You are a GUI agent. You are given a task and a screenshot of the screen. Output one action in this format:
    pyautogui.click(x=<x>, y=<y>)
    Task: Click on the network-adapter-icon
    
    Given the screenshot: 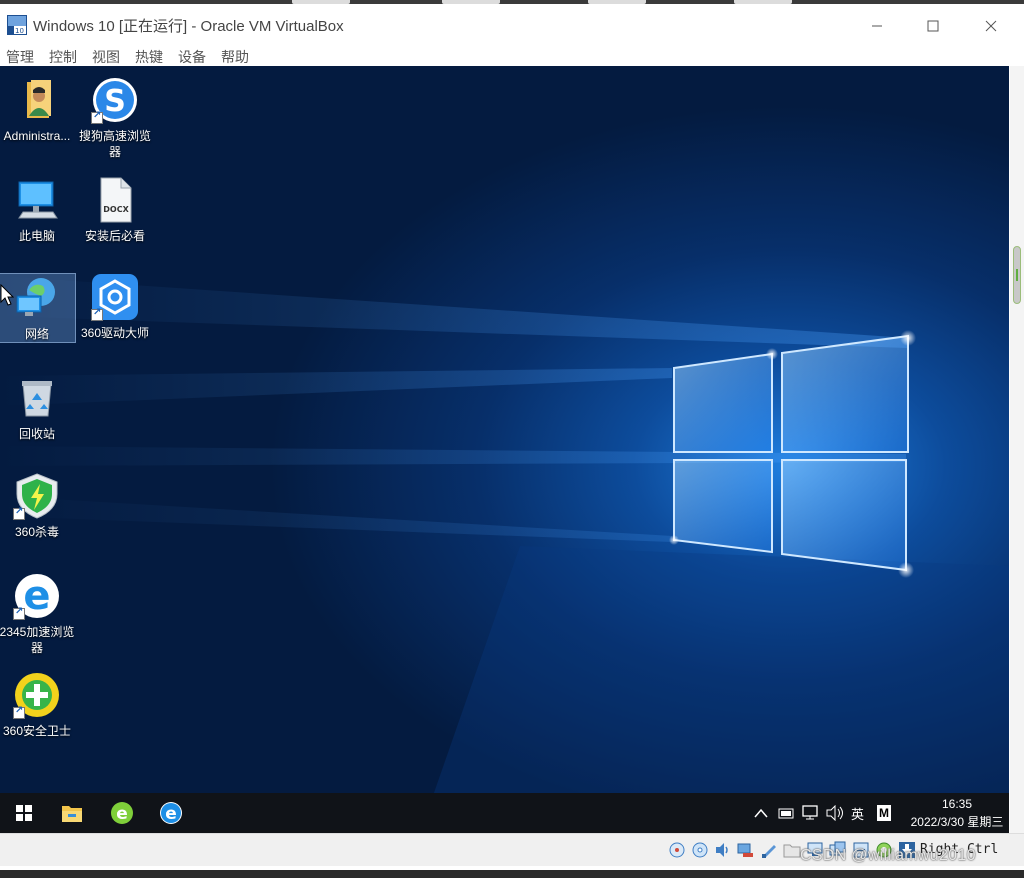 What is the action you would take?
    pyautogui.click(x=746, y=850)
    